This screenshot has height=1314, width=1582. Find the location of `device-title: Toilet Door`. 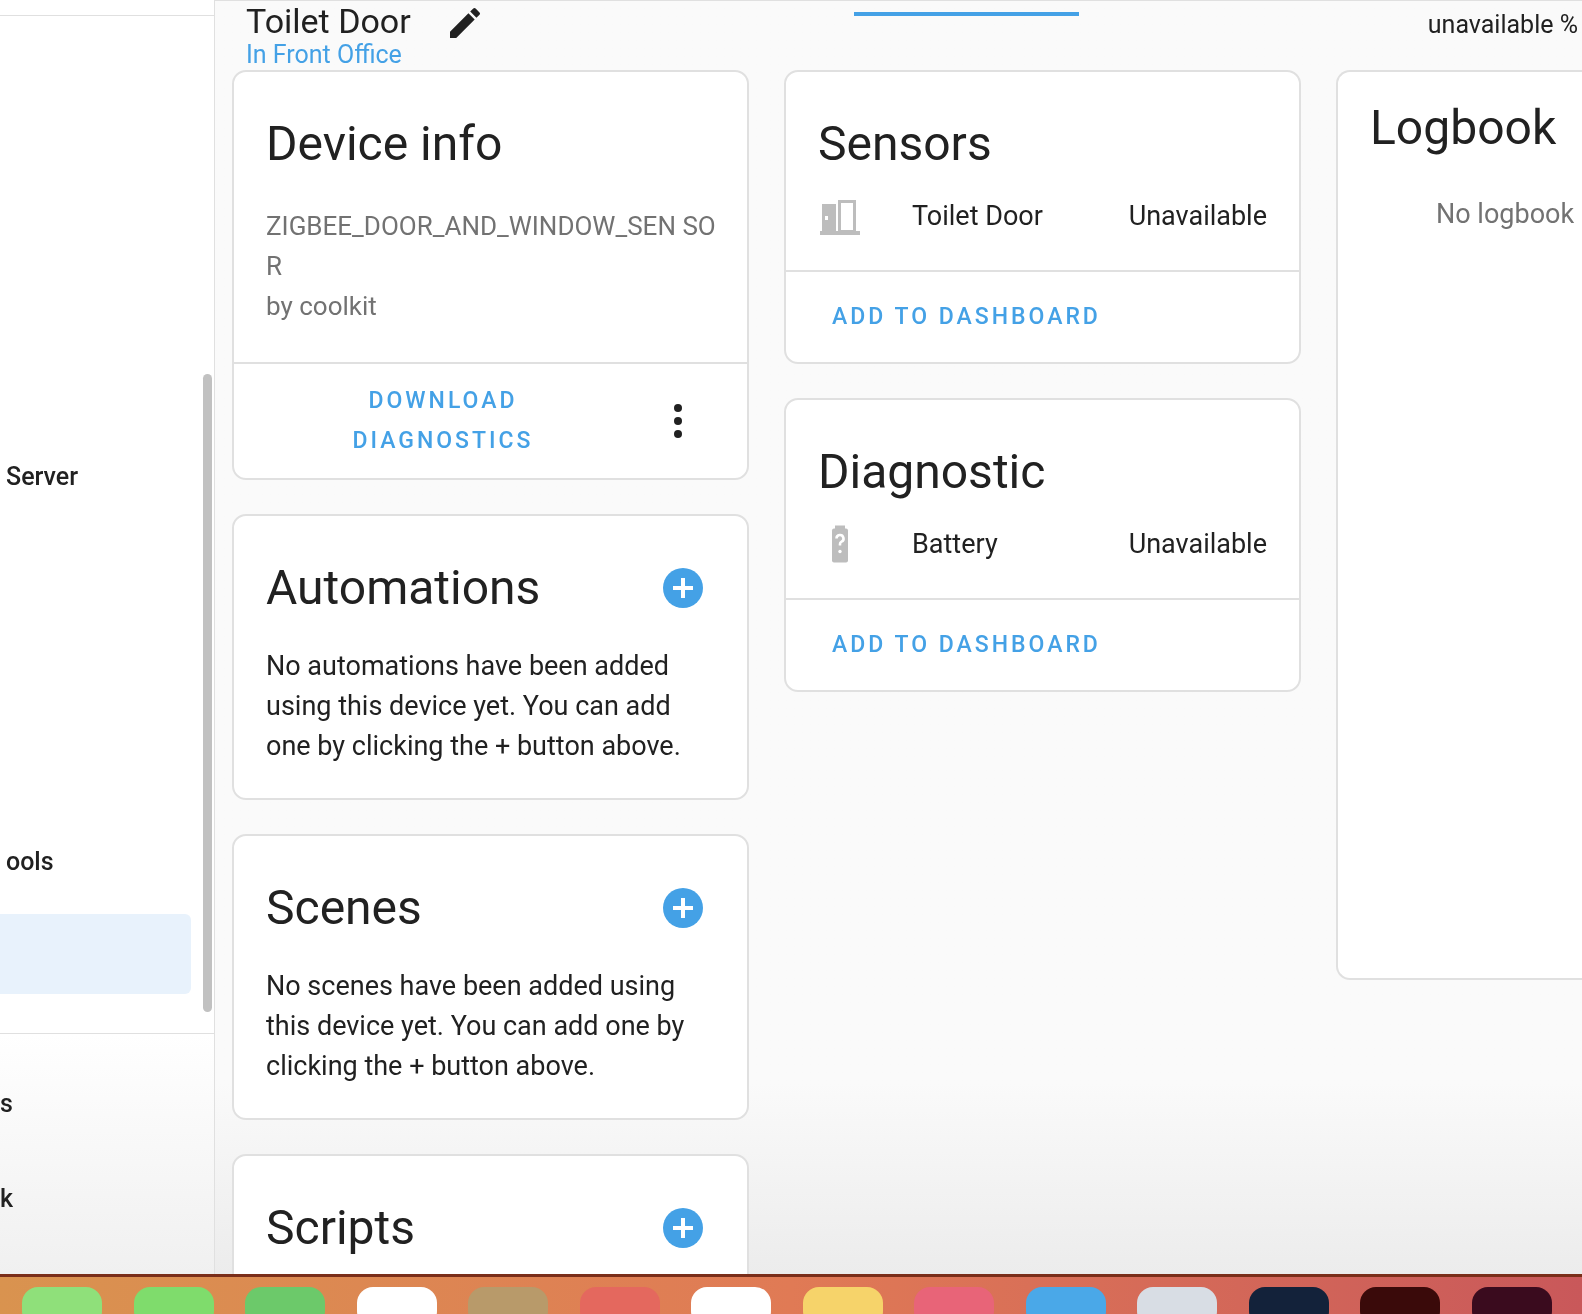

device-title: Toilet Door is located at coordinates (328, 21).